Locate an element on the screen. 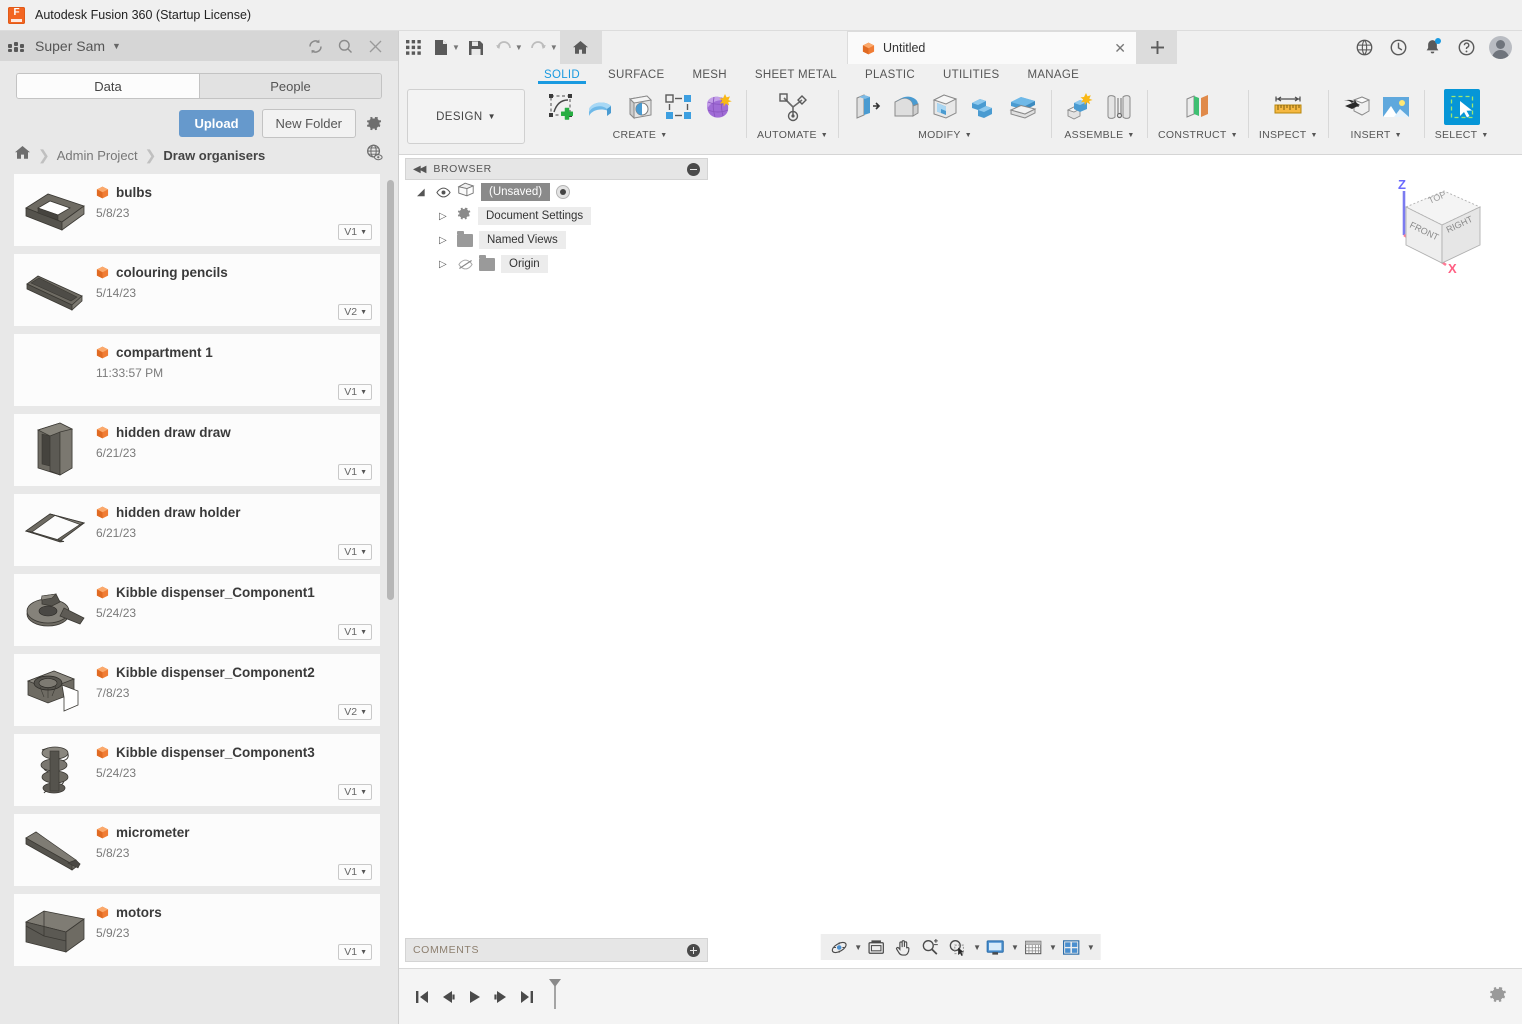 The width and height of the screenshot is (1522, 1024). viewports-icon is located at coordinates (1071, 947).